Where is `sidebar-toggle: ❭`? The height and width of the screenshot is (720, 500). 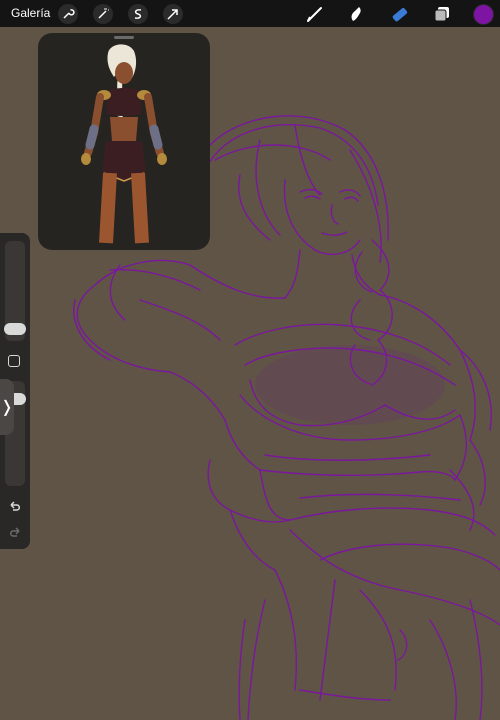 sidebar-toggle: ❭ is located at coordinates (7, 407).